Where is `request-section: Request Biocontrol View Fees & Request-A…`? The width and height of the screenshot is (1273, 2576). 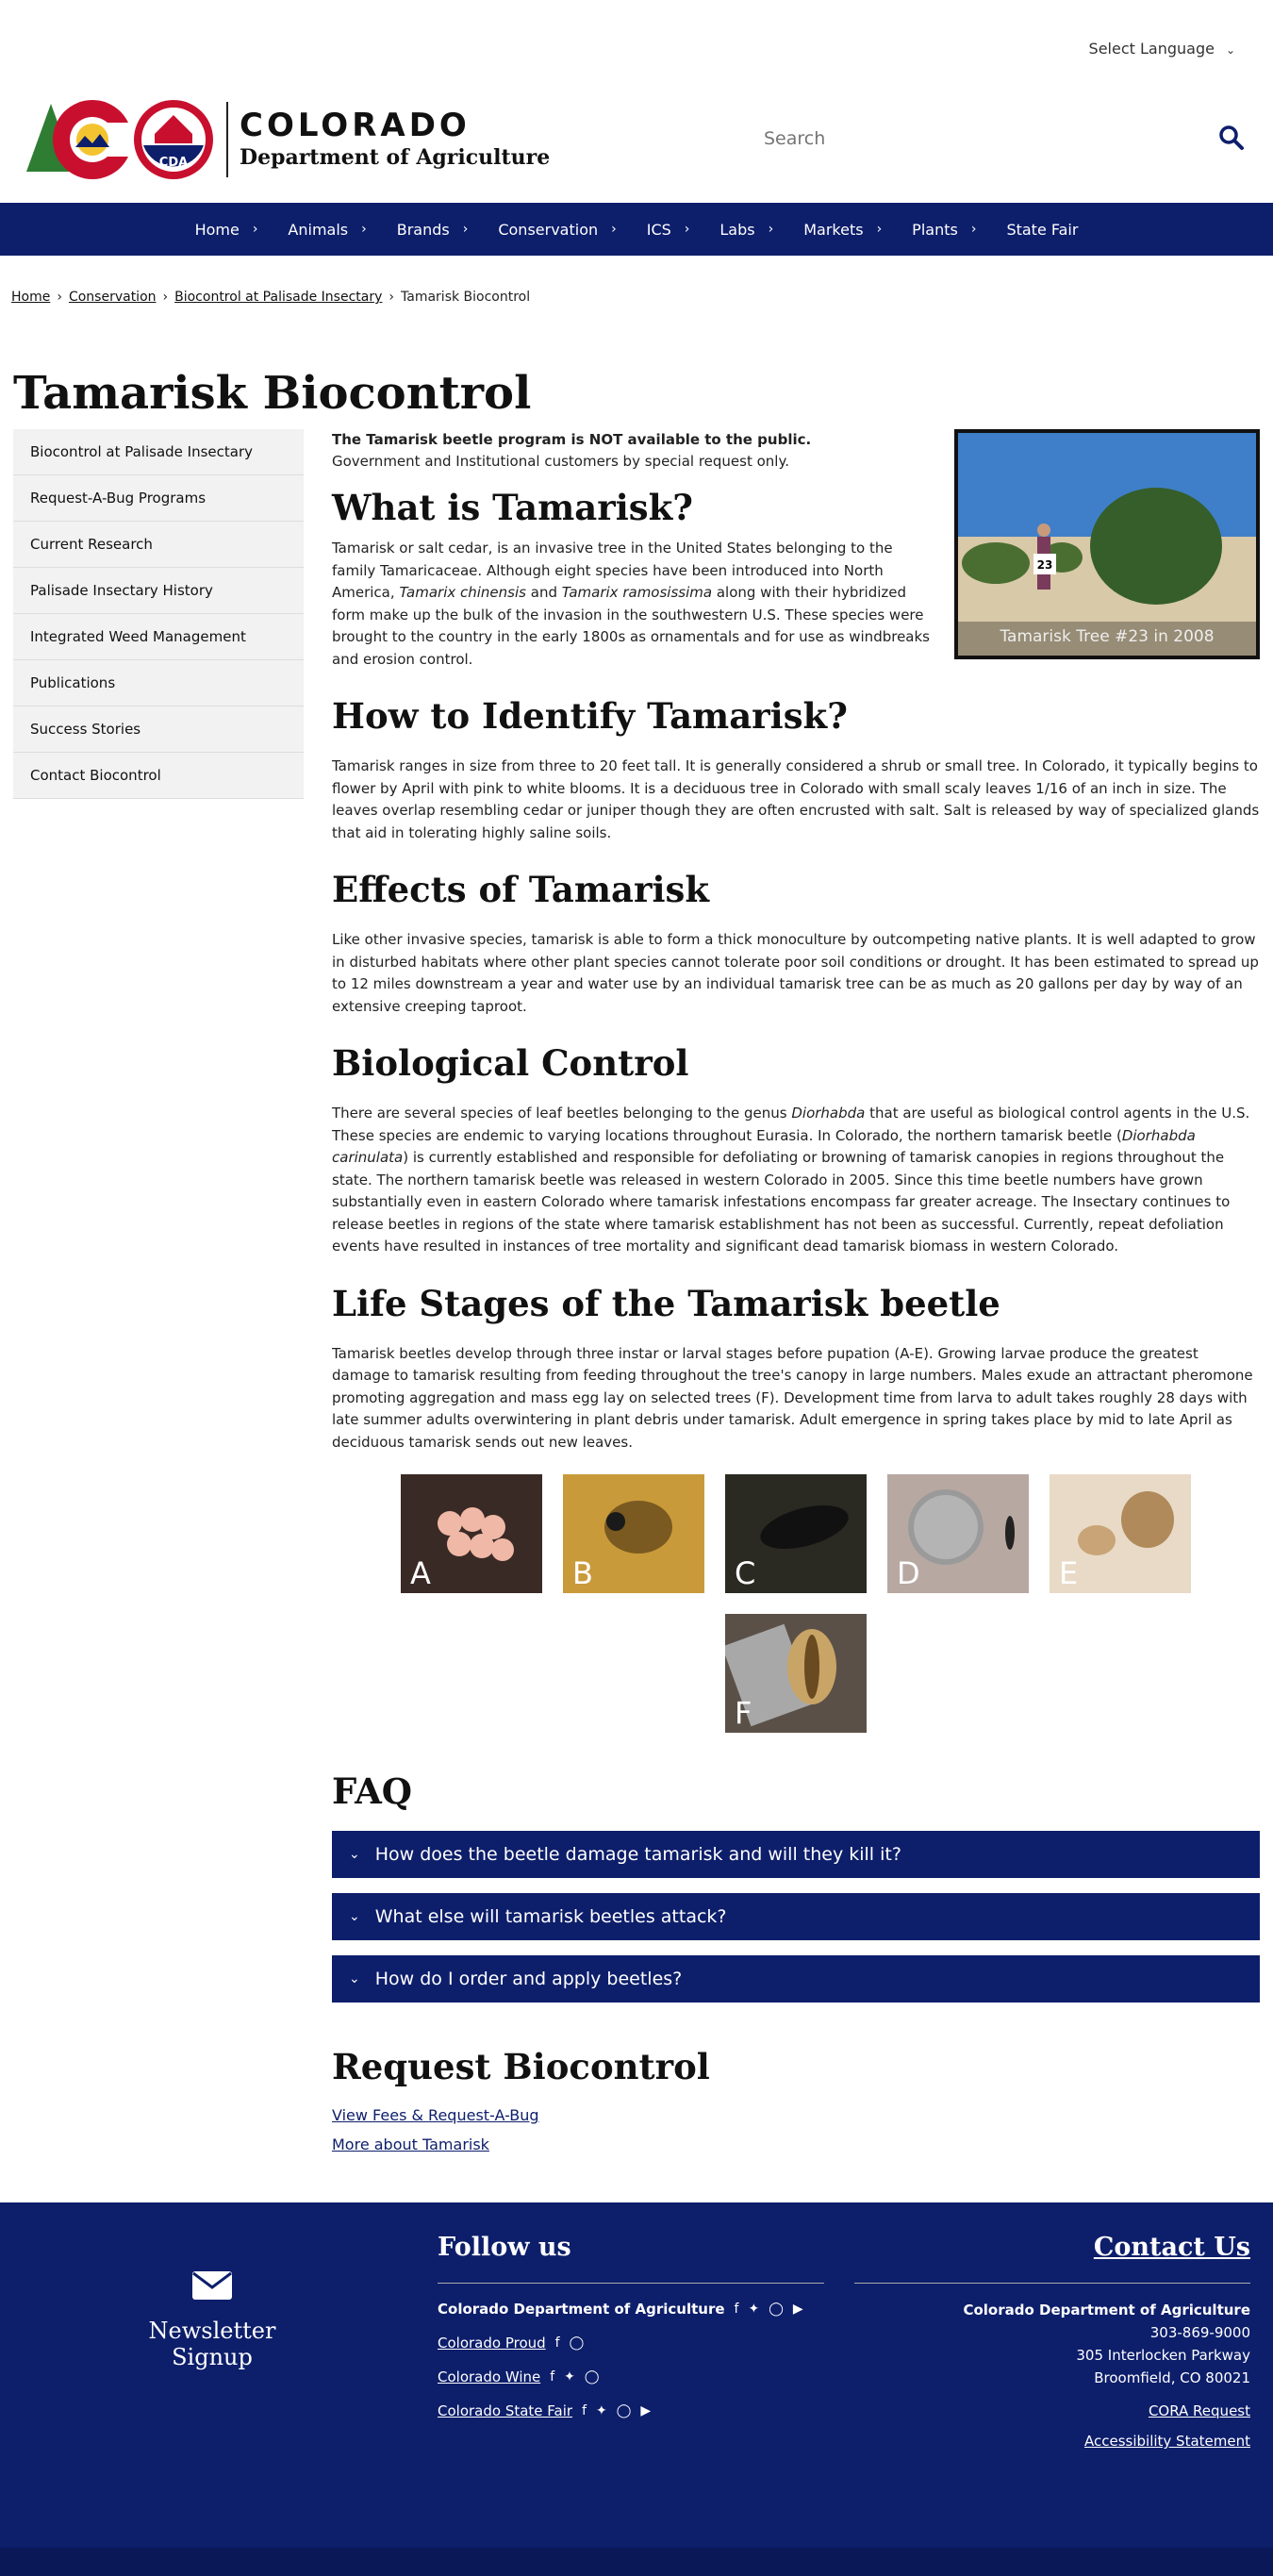
request-section: Request Biocontrol View Fees & Request-A… is located at coordinates (796, 2099).